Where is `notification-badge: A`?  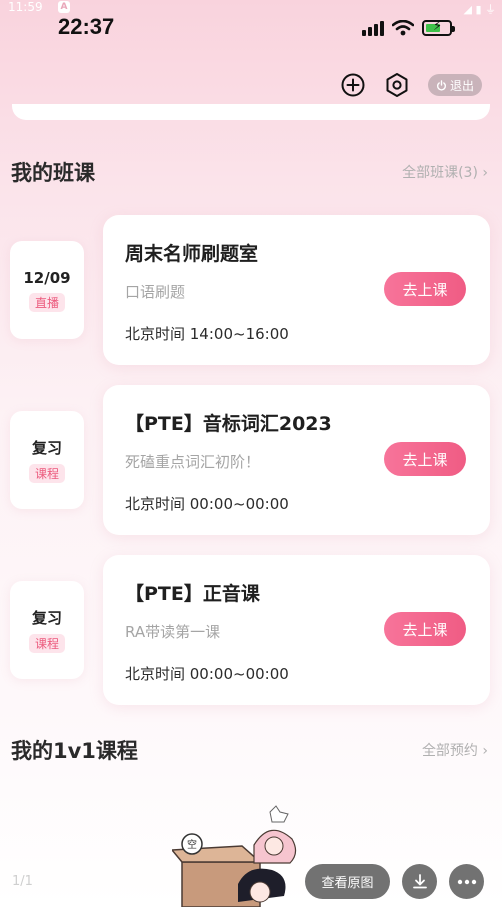
notification-badge: A is located at coordinates (64, 7).